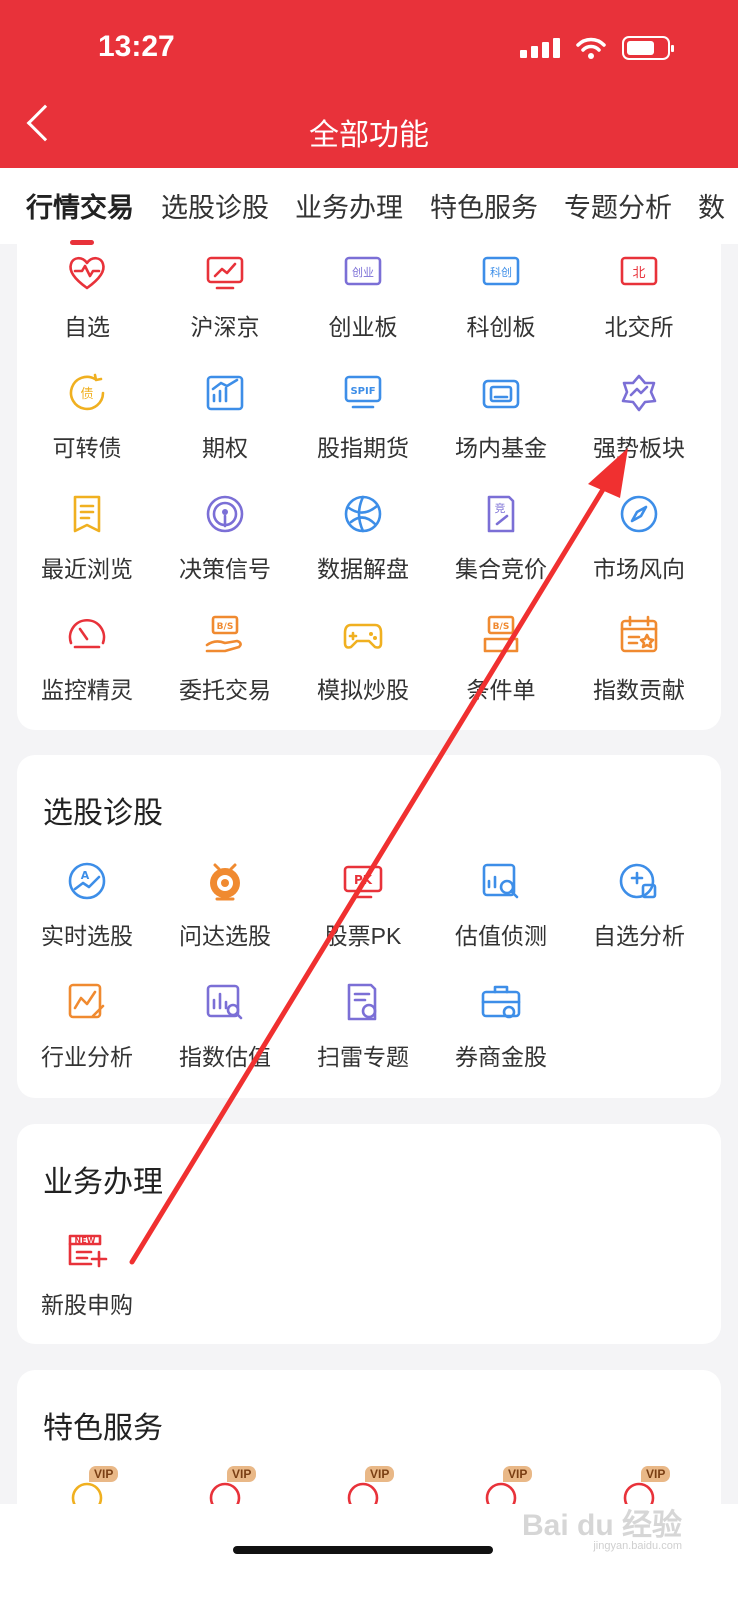  Describe the element at coordinates (363, 417) in the screenshot. I see `feature-item: SPIF 股指期货` at that location.